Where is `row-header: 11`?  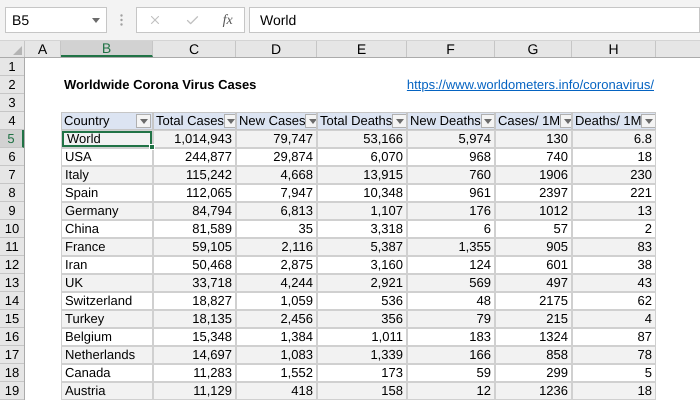
row-header: 11 is located at coordinates (12, 247).